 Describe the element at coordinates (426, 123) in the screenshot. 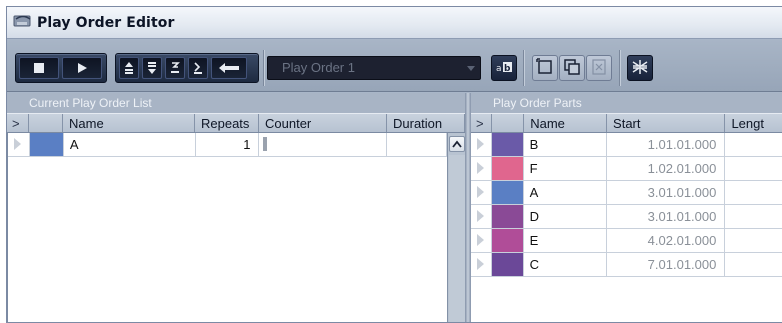

I see `duration-column-header: Duration` at that location.